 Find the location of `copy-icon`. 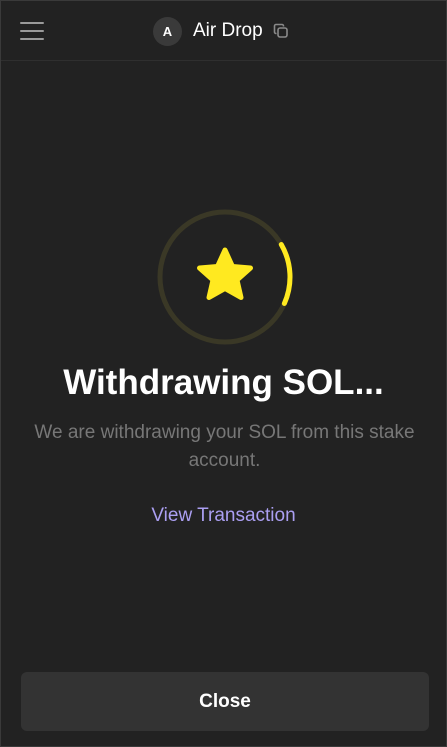

copy-icon is located at coordinates (281, 31).